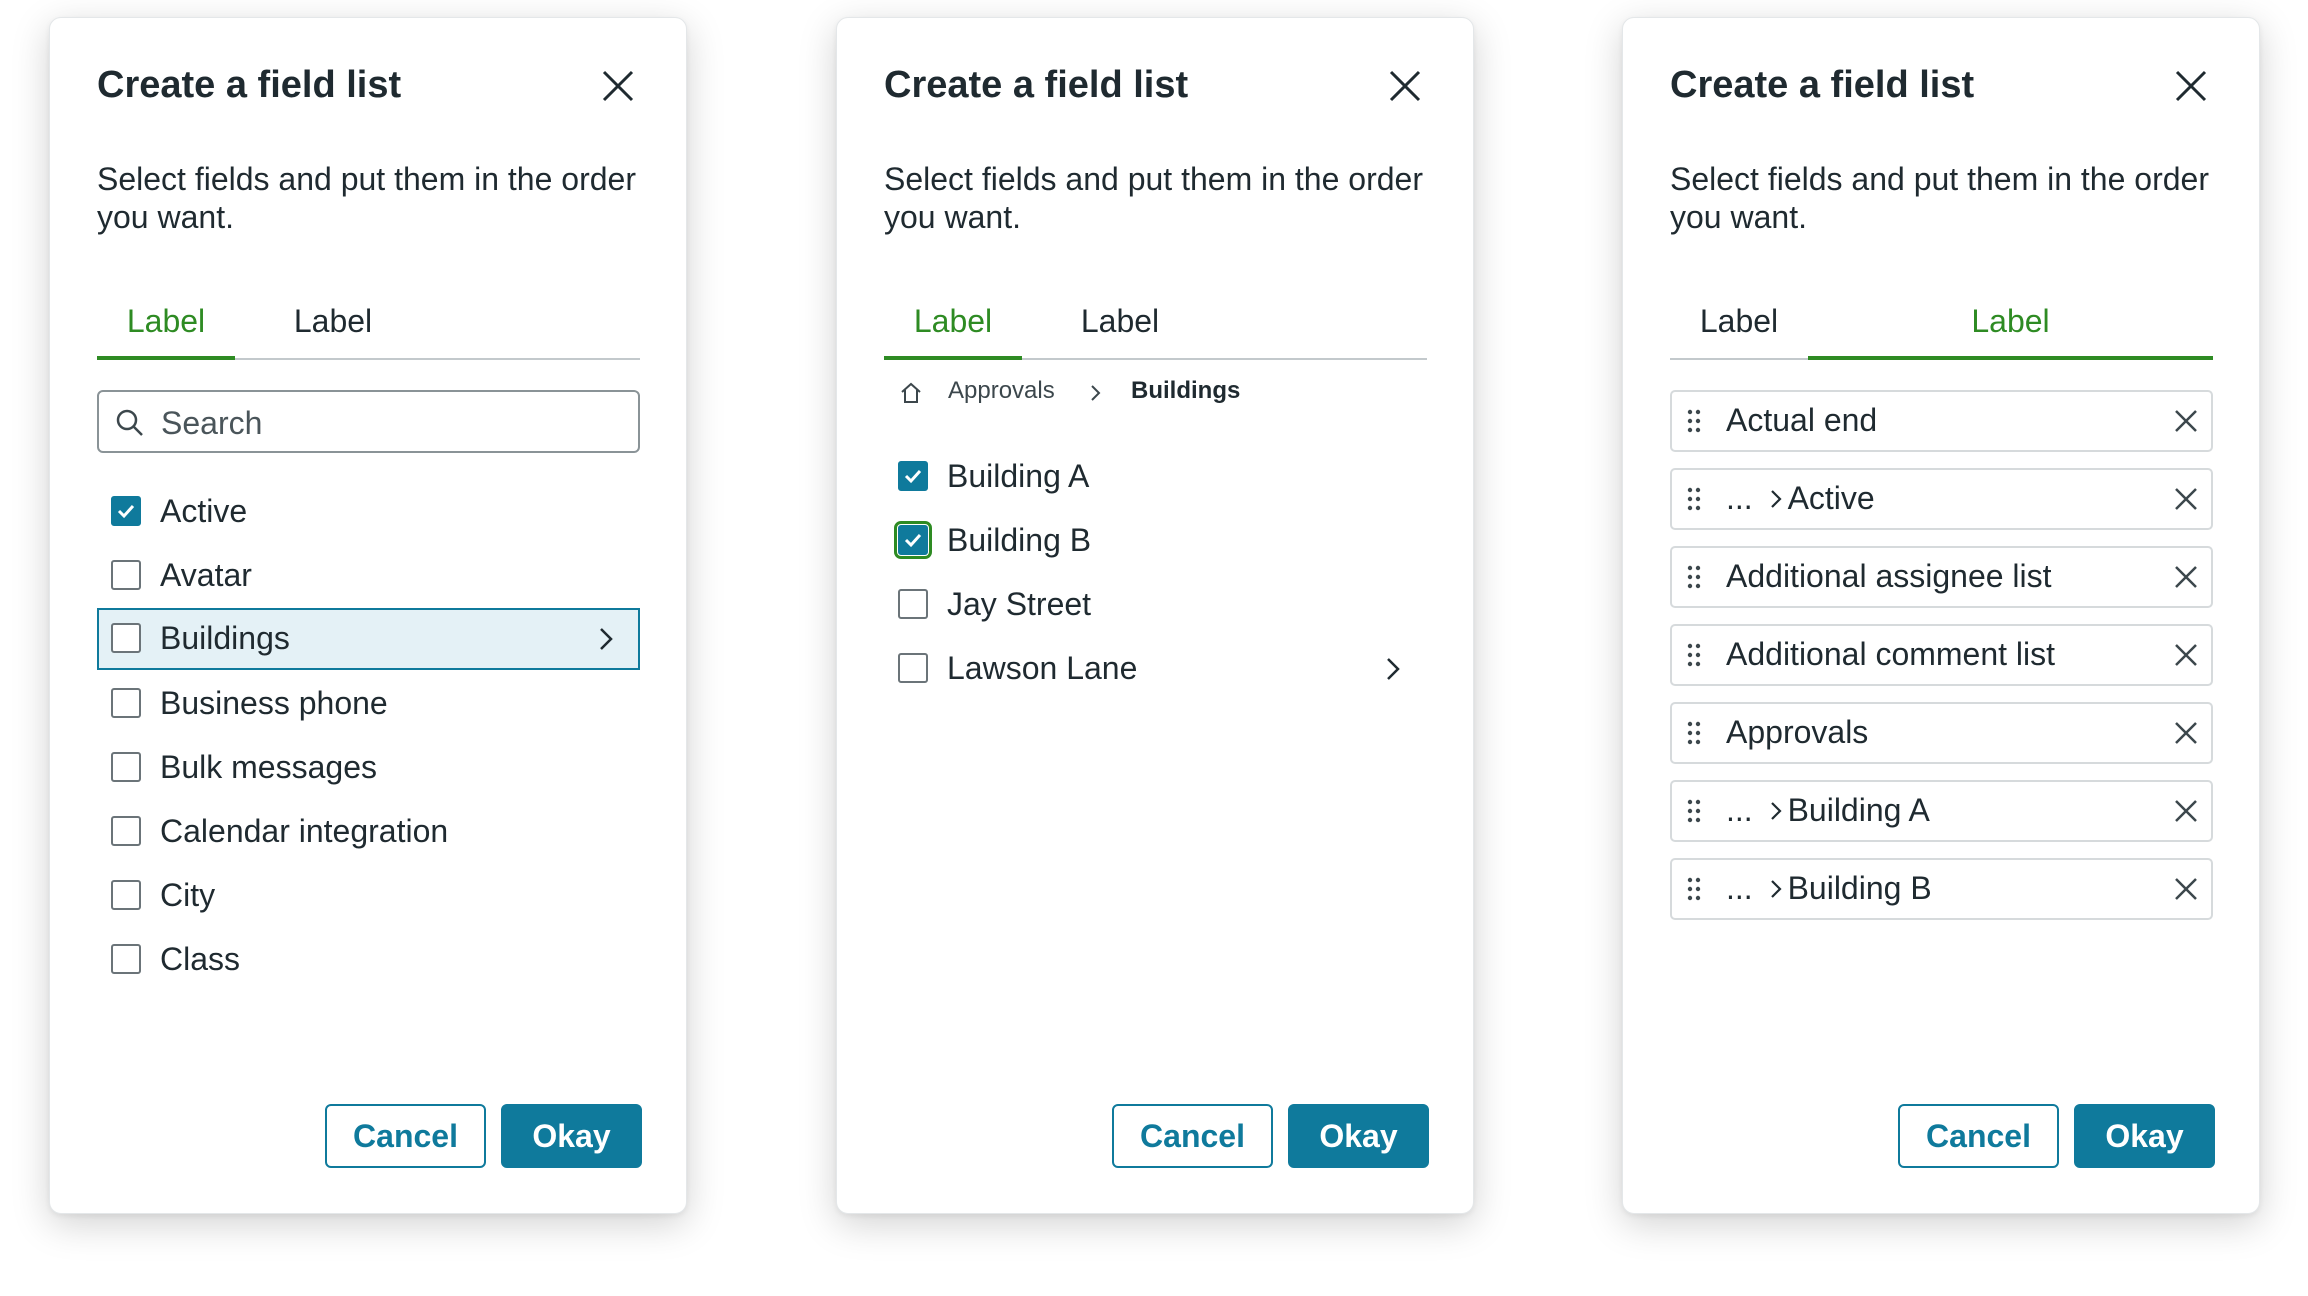 The image size is (2308, 1296). I want to click on selected-field-item: Additional comment list, so click(1941, 655).